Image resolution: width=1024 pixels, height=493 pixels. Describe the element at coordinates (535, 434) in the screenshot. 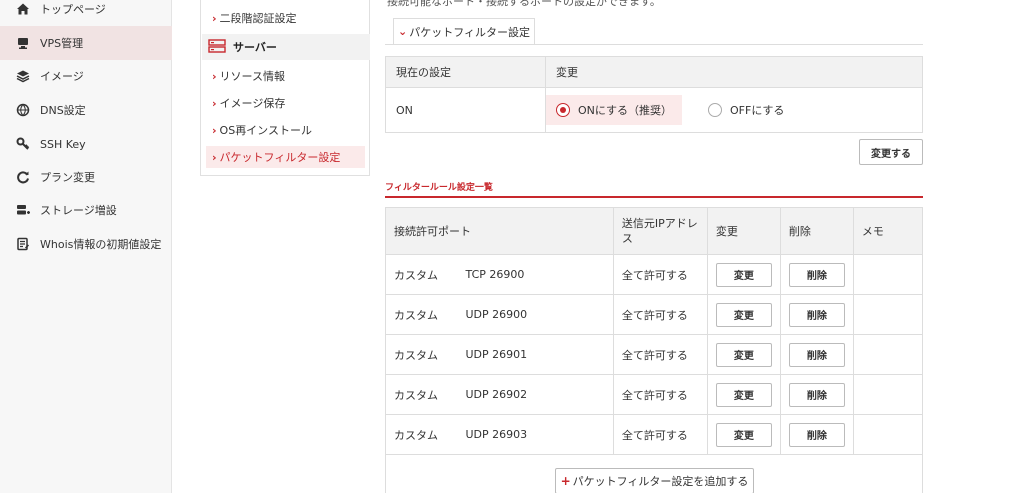

I see `rule-port: UDP 26903` at that location.